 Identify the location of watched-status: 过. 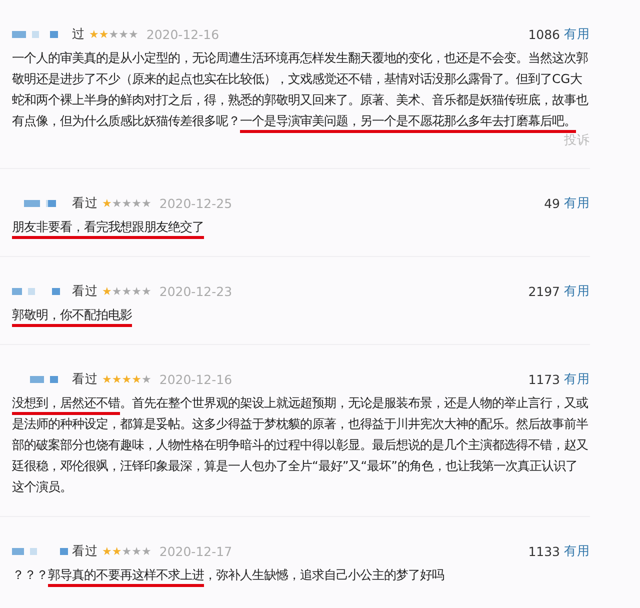
(78, 34).